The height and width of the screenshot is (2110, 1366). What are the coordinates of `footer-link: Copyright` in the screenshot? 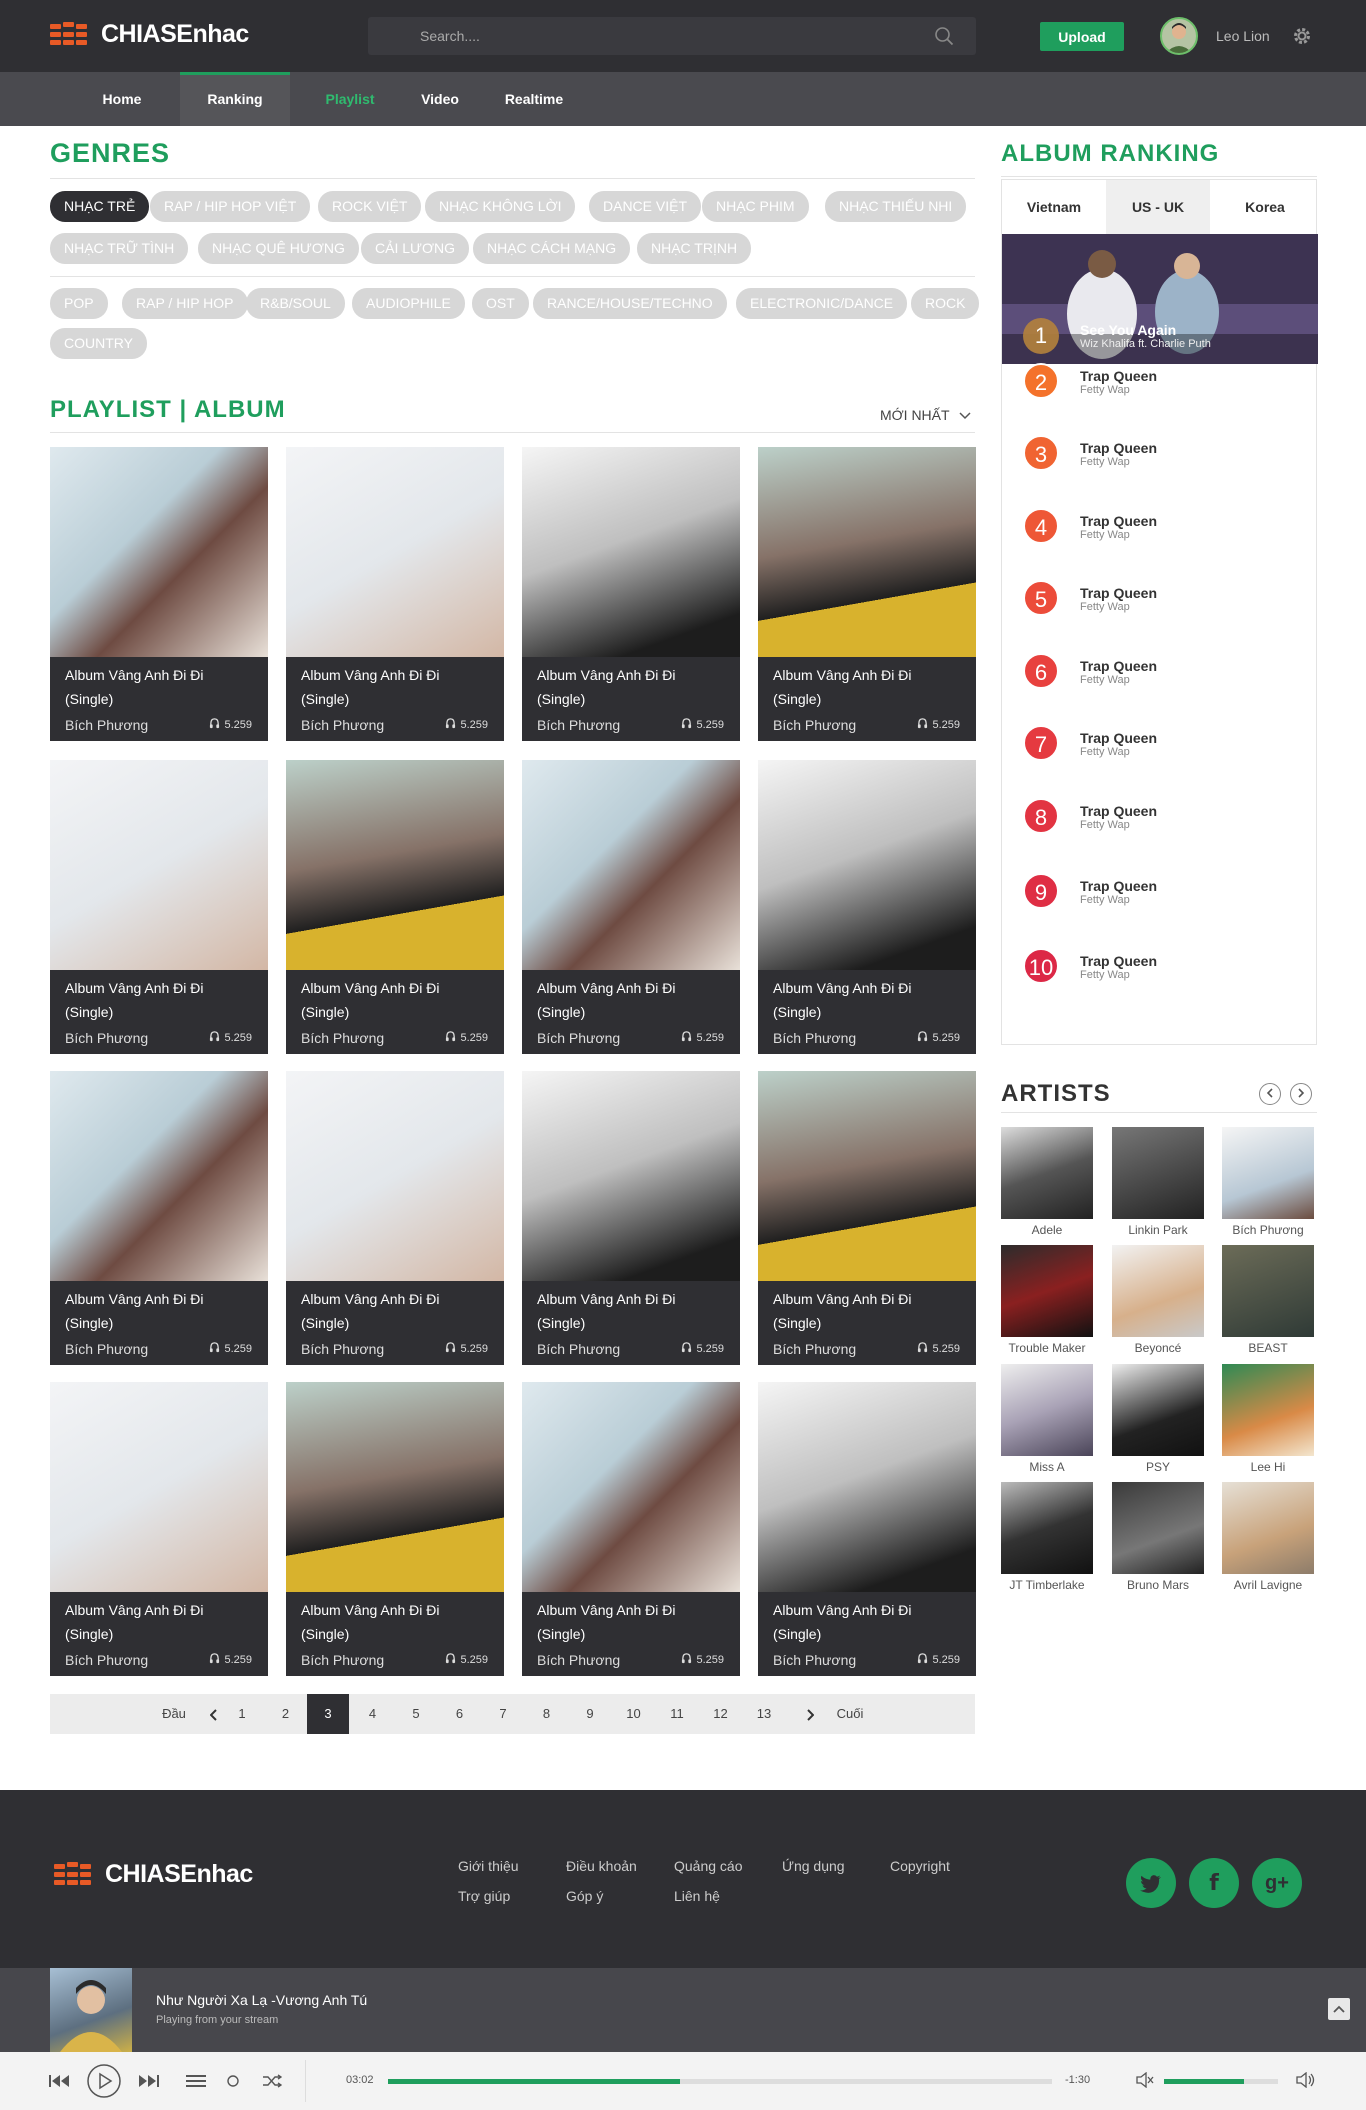 It's located at (920, 1866).